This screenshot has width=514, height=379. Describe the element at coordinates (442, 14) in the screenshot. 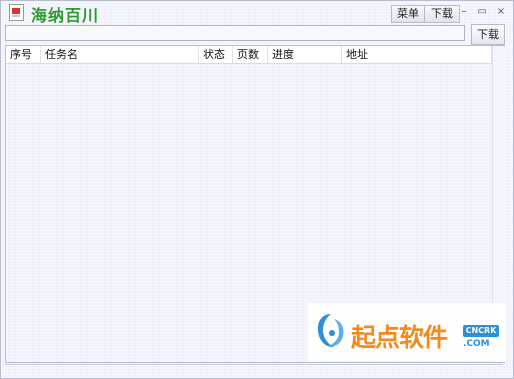

I see `download-menu-button: 下载` at that location.